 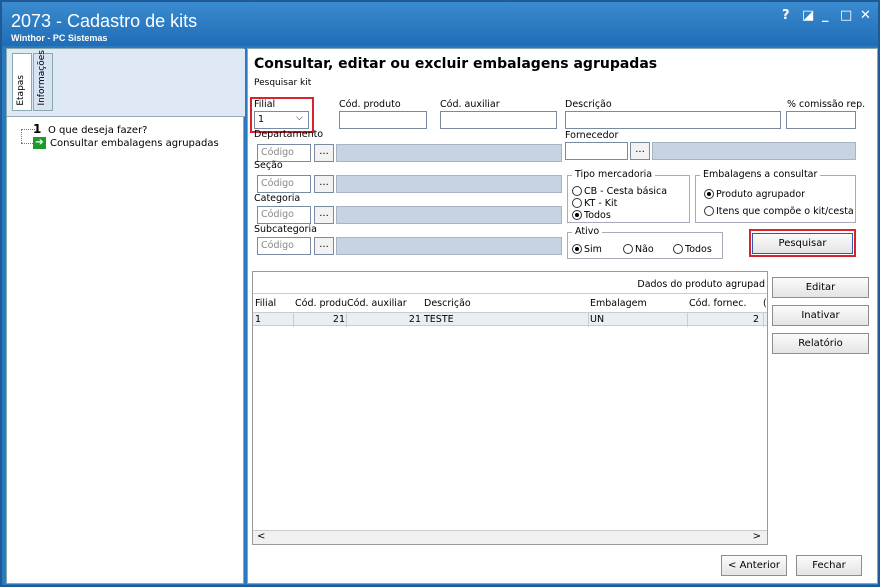 What do you see at coordinates (618, 303) in the screenshot?
I see `col-header-embalagem: Embalagem` at bounding box center [618, 303].